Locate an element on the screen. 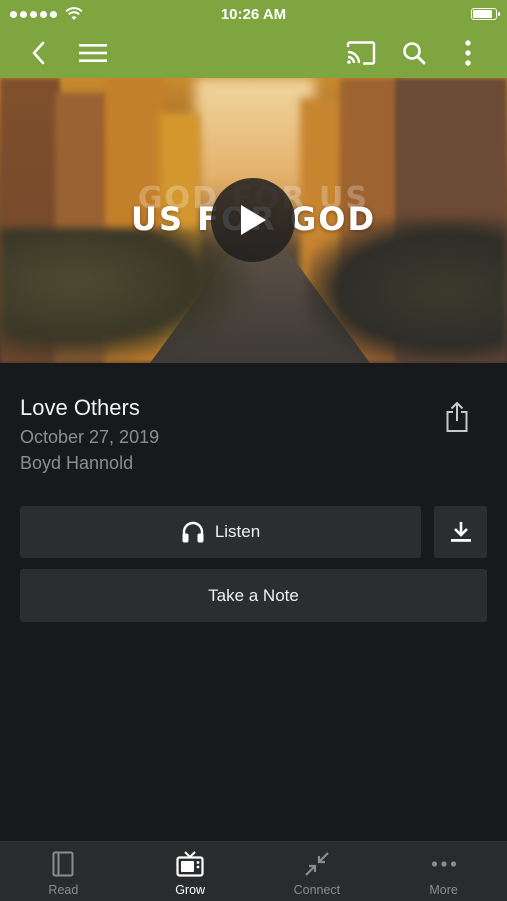 This screenshot has height=901, width=507. tab-label: Connect is located at coordinates (317, 890).